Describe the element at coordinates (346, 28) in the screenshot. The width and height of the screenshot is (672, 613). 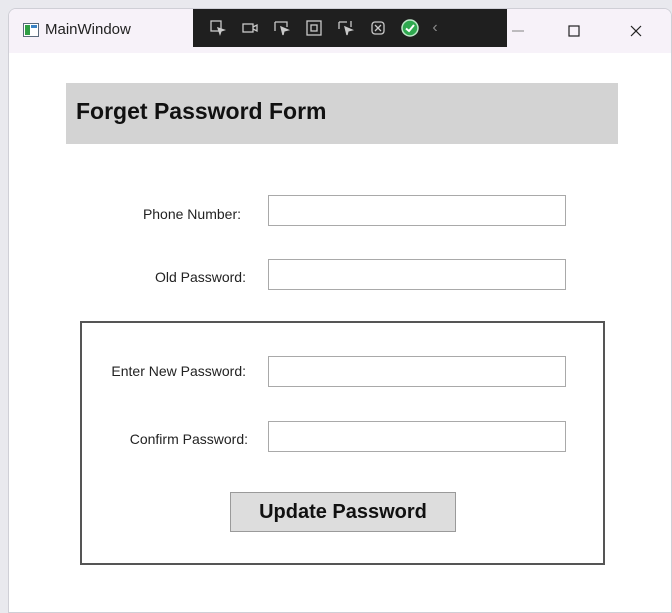
I see `track-focus-icon` at that location.